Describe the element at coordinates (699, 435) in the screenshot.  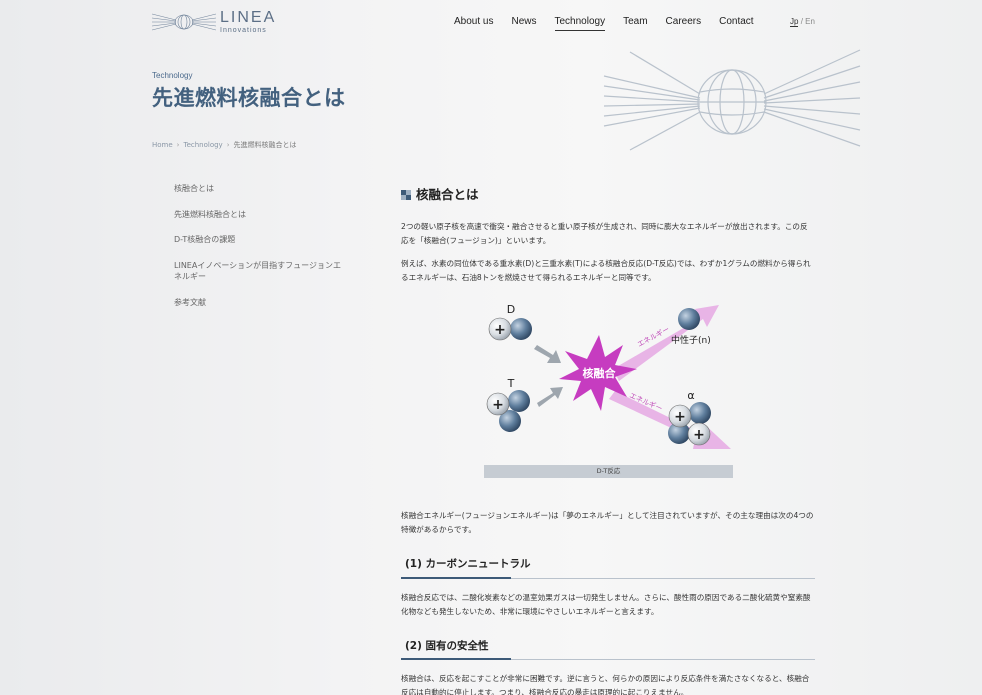
I see `alpha-proton-2-plus: +` at that location.